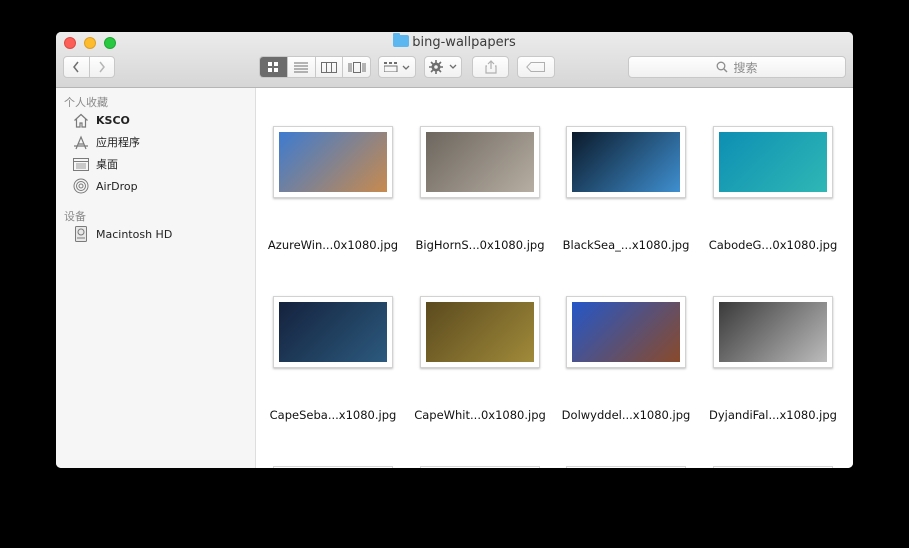 This screenshot has width=909, height=548. What do you see at coordinates (480, 245) in the screenshot?
I see `file-name: BigHornS...0x1080.jpg` at bounding box center [480, 245].